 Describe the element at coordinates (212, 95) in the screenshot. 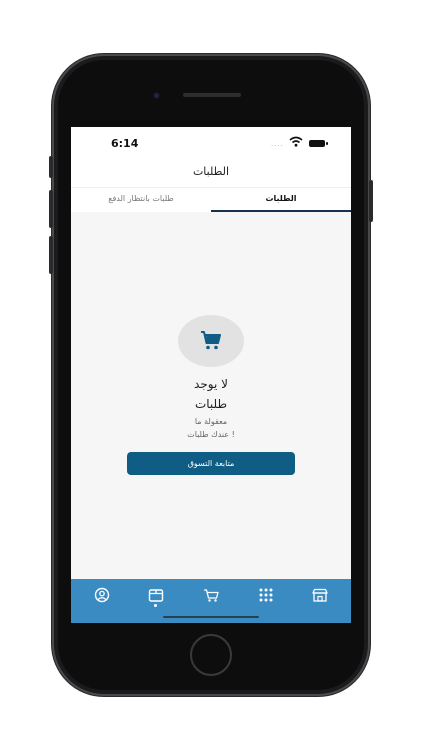

I see `earpiece-speaker` at that location.